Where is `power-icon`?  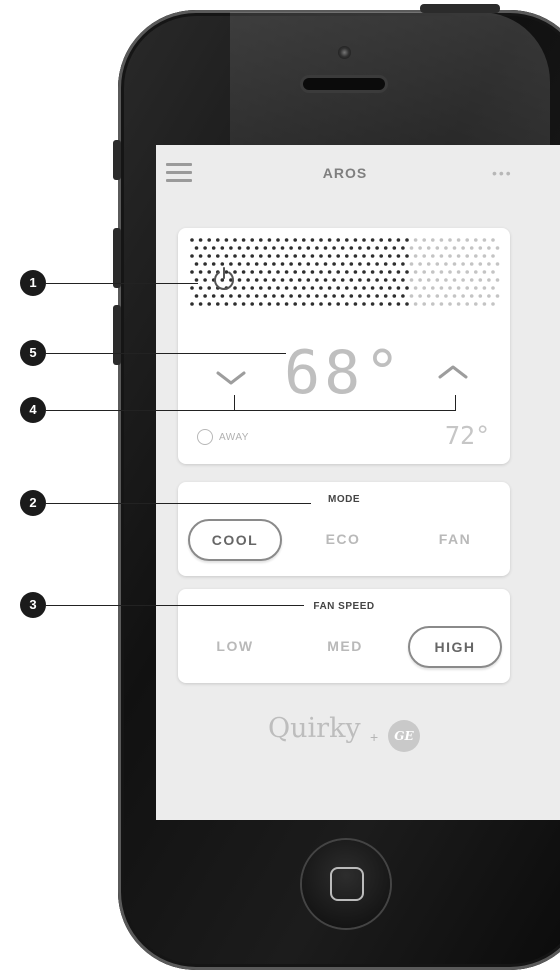
power-icon is located at coordinates (224, 279).